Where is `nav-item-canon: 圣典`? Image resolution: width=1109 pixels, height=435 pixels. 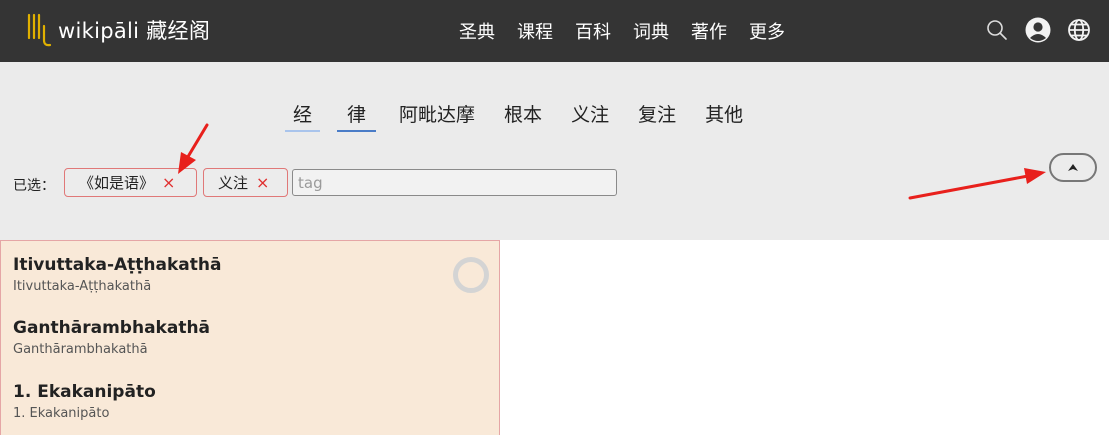
nav-item-canon: 圣典 is located at coordinates (477, 31).